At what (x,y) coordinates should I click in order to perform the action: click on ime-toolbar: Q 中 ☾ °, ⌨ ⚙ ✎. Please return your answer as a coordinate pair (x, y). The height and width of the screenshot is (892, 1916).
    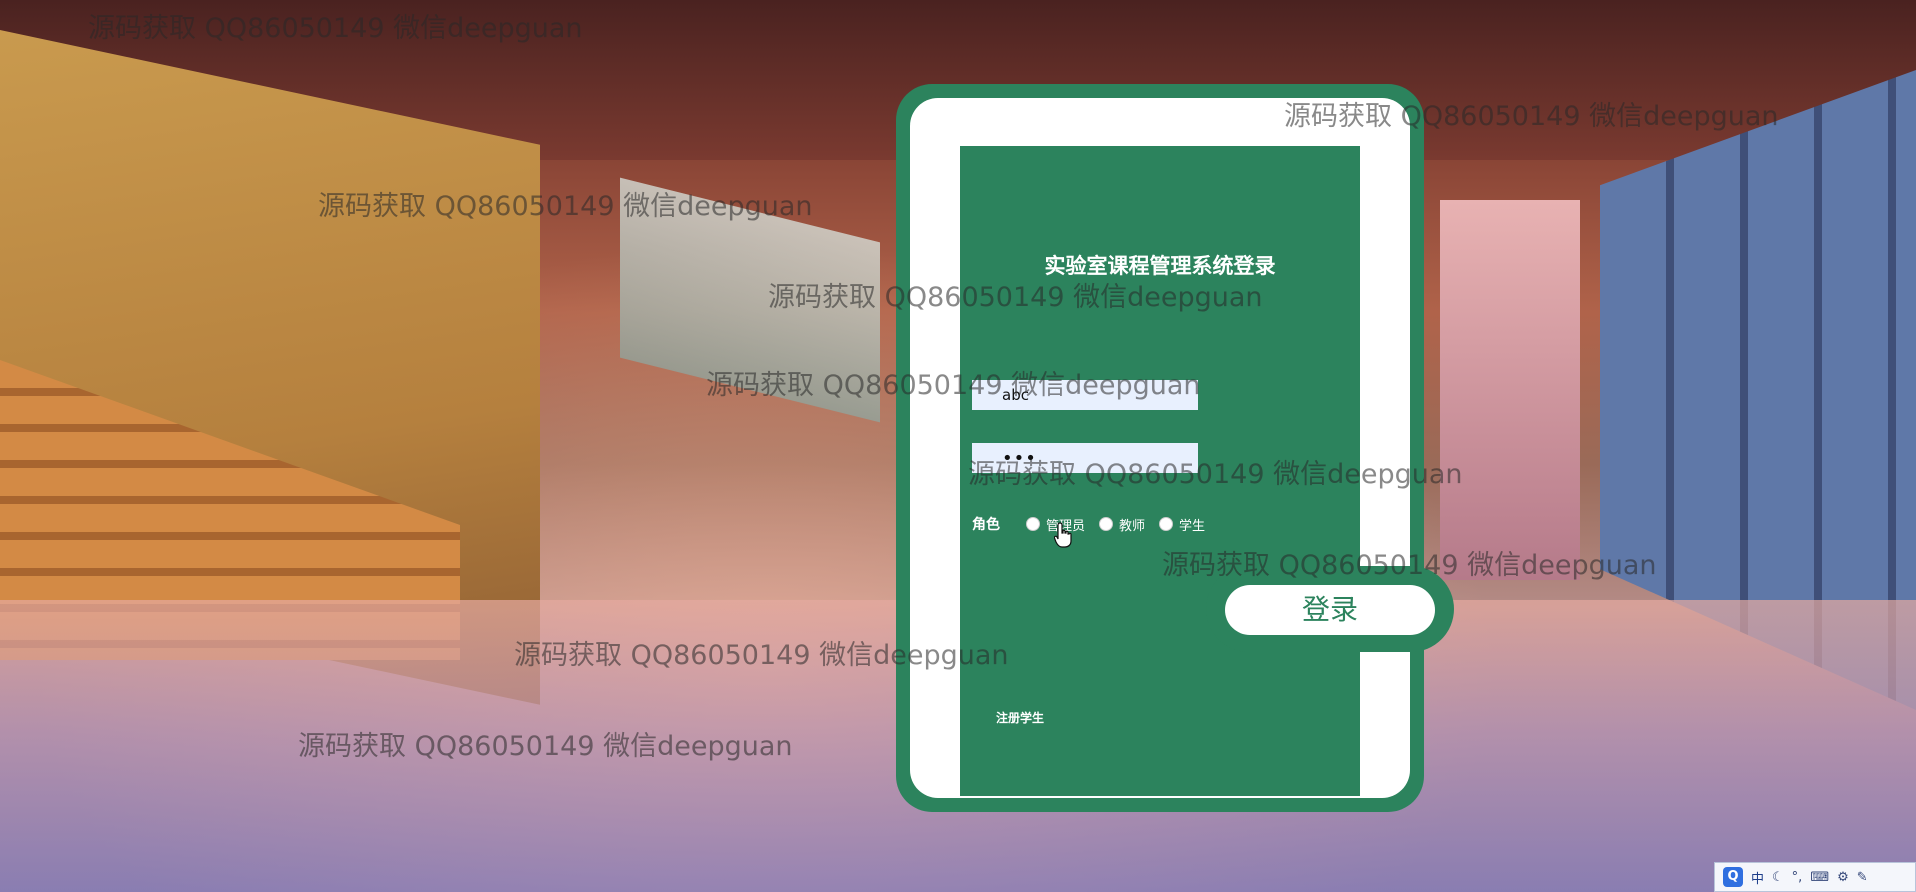
    Looking at the image, I should click on (1815, 877).